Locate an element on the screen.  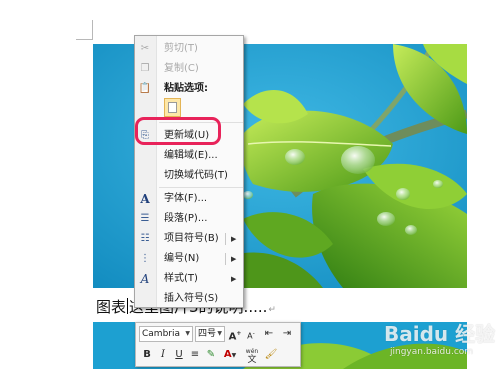
menu-item-numbering: ⋮ 编号(N) ▶ is located at coordinates (189, 259).